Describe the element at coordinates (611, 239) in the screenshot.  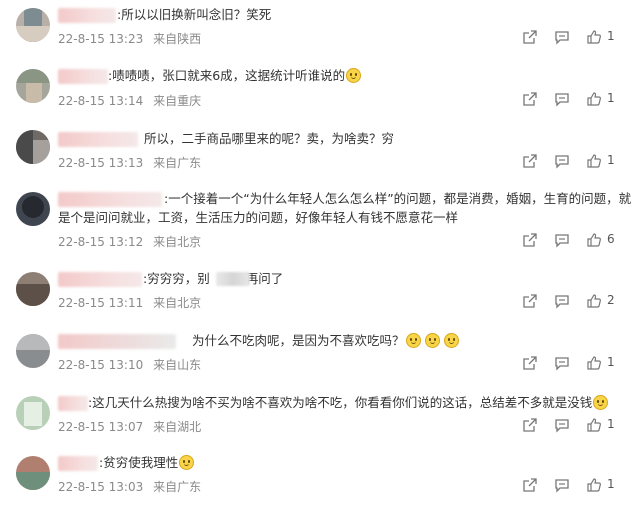
I see `like-count: 6` at that location.